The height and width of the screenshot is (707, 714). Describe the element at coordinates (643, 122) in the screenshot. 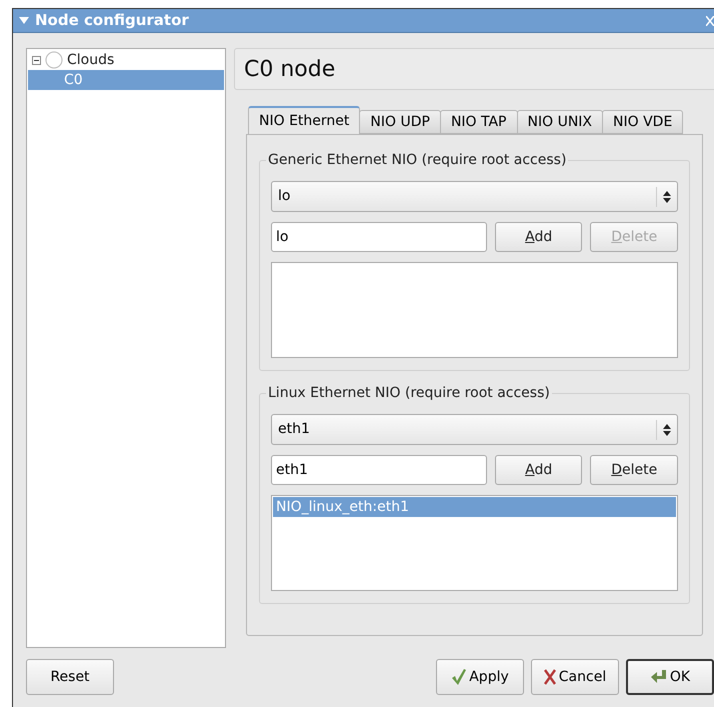

I see `tab: NIO VDE` at that location.